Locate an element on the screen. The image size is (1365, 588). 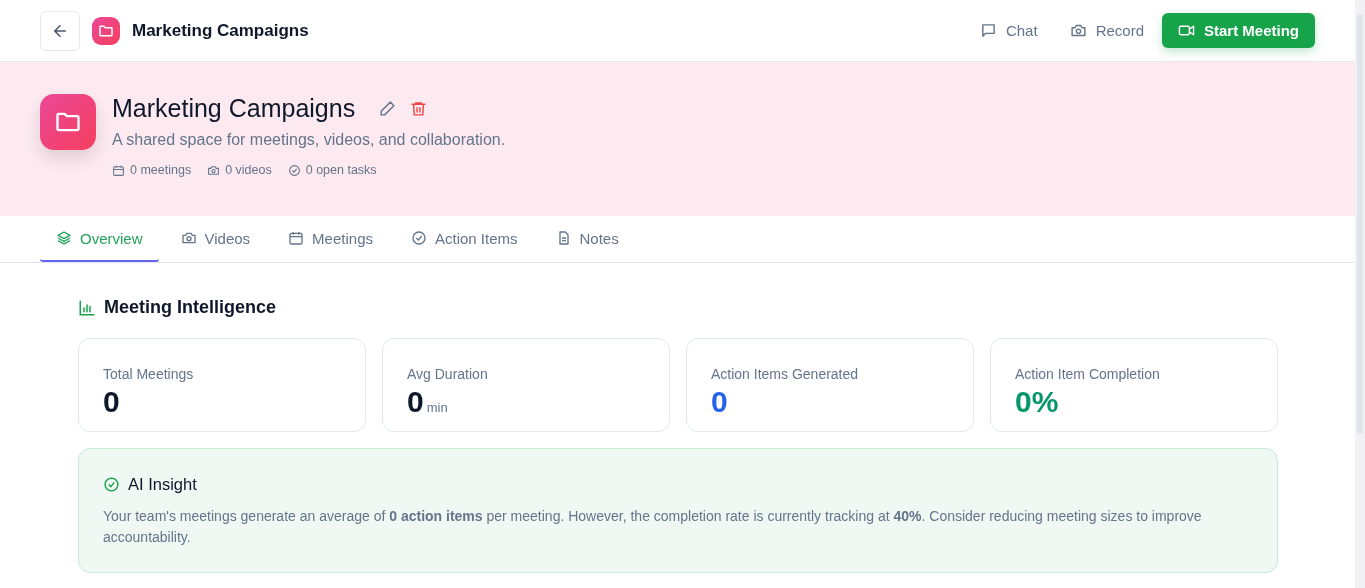
workspace-description: A shared space for meetings, videos, and collaboration. is located at coordinates (309, 140).